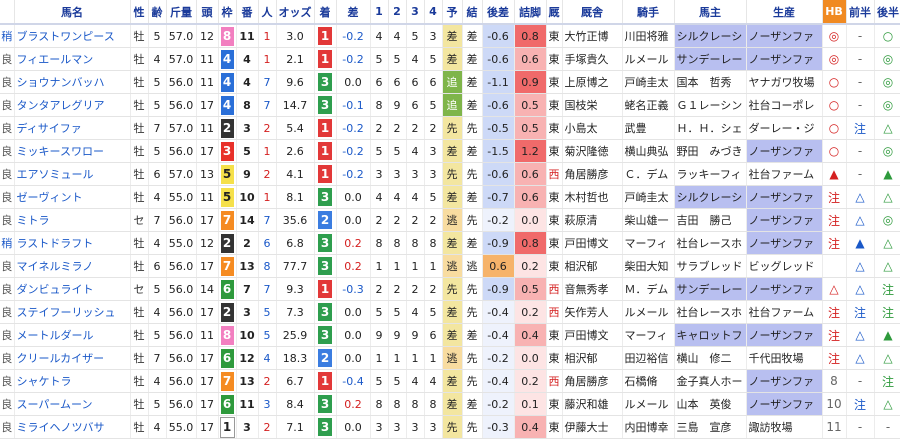 The height and width of the screenshot is (439, 900). I want to click on owner: 山本 英俊, so click(710, 404).